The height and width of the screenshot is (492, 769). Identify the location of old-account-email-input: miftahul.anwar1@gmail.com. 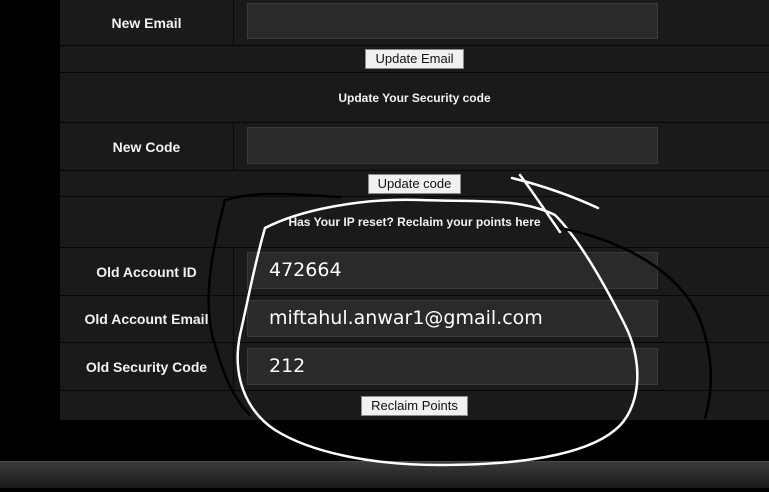
(452, 318).